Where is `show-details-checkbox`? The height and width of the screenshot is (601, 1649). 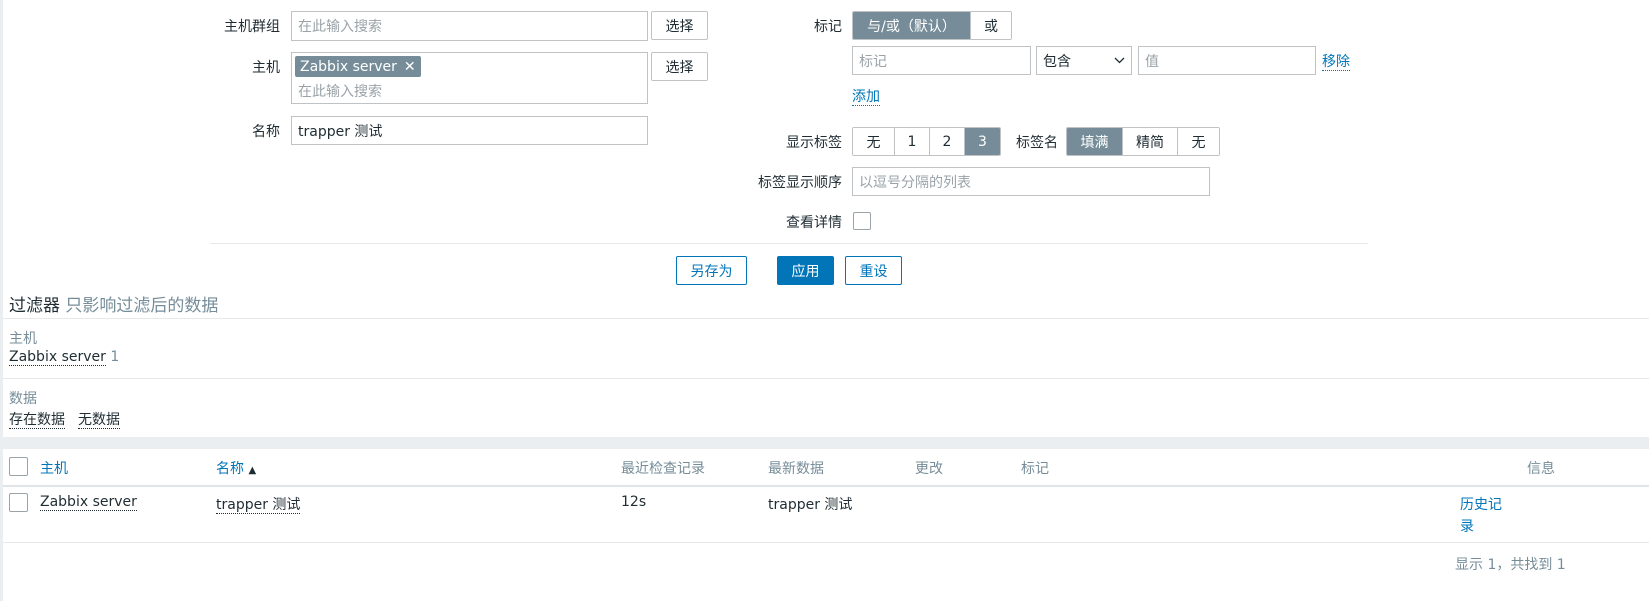
show-details-checkbox is located at coordinates (862, 221).